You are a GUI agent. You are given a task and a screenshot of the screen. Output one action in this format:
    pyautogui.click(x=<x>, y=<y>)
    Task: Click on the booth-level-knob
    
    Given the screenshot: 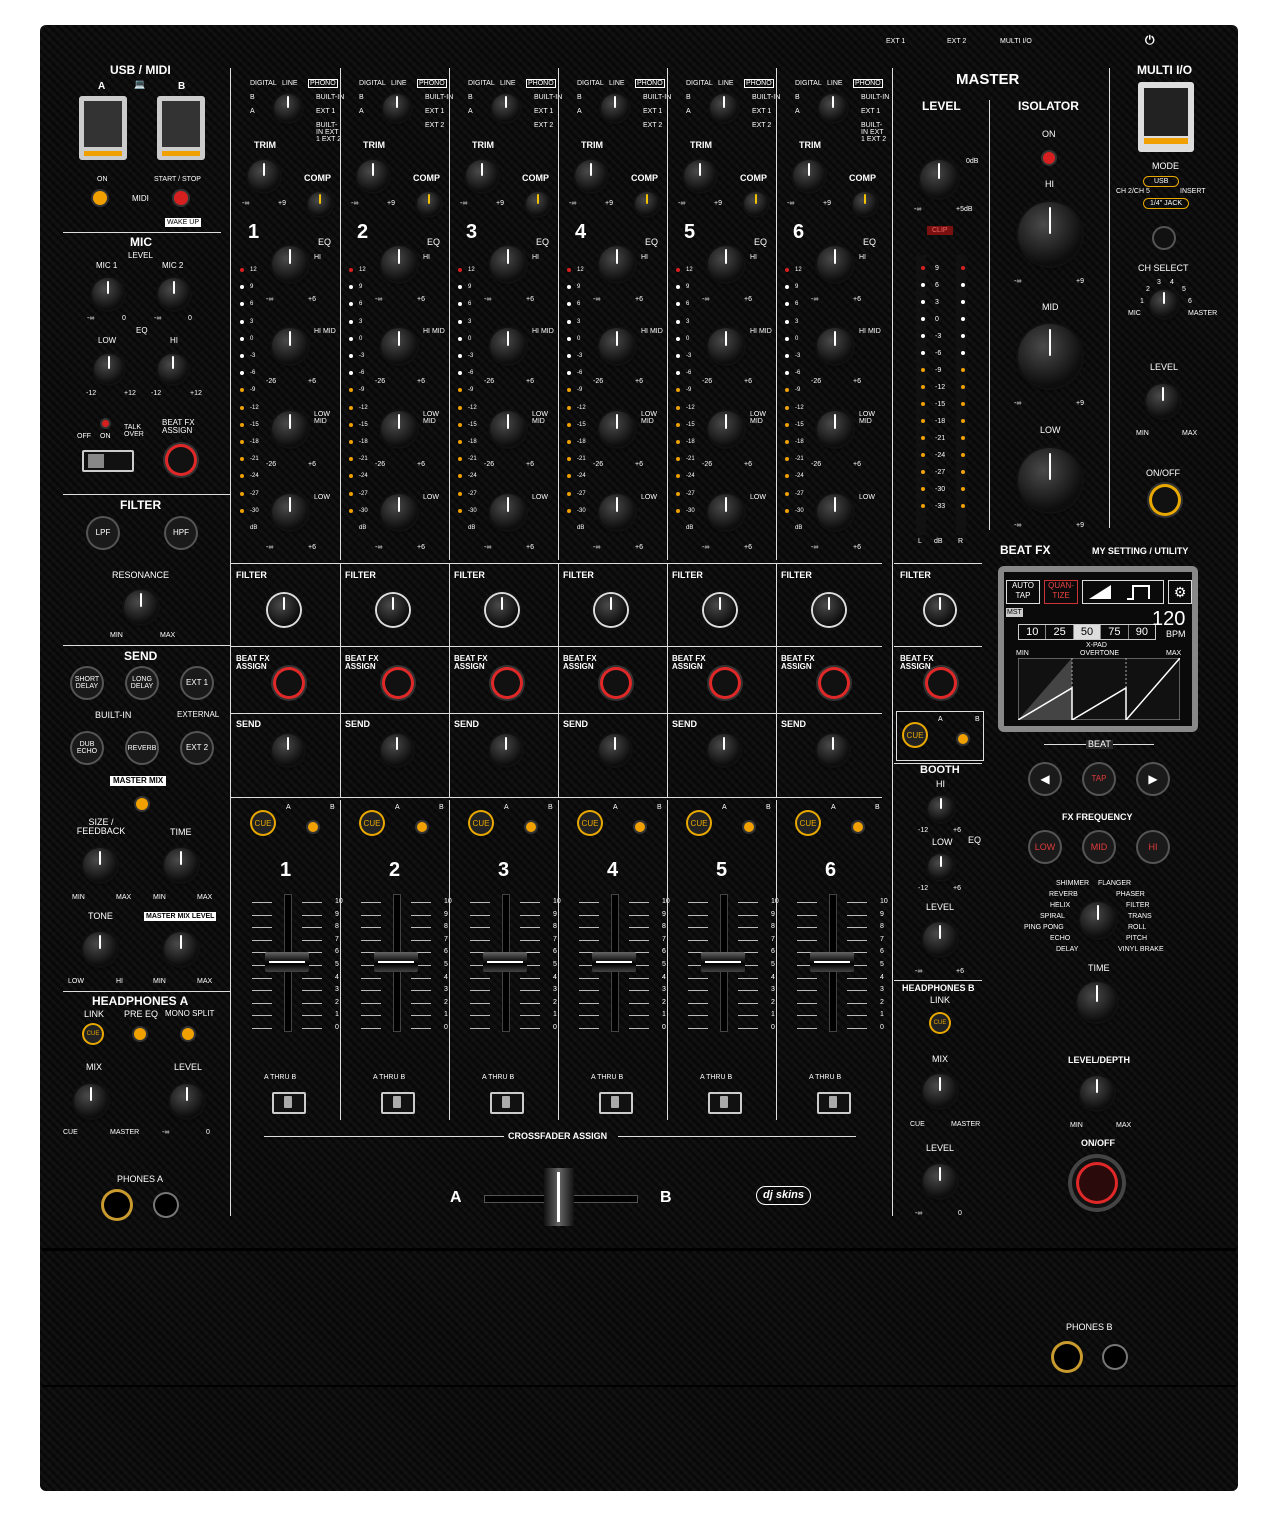 What is the action you would take?
    pyautogui.click(x=940, y=939)
    